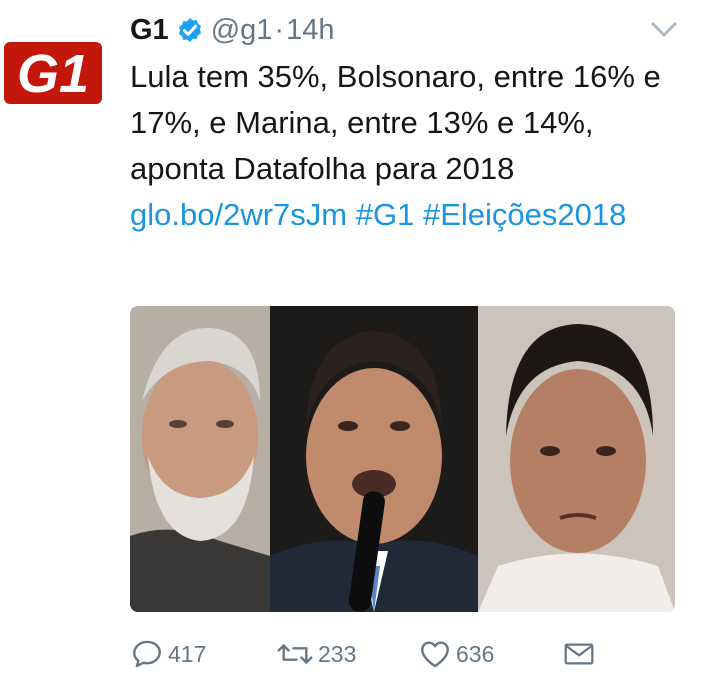 This screenshot has height=683, width=706. I want to click on display-name: G1, so click(149, 30).